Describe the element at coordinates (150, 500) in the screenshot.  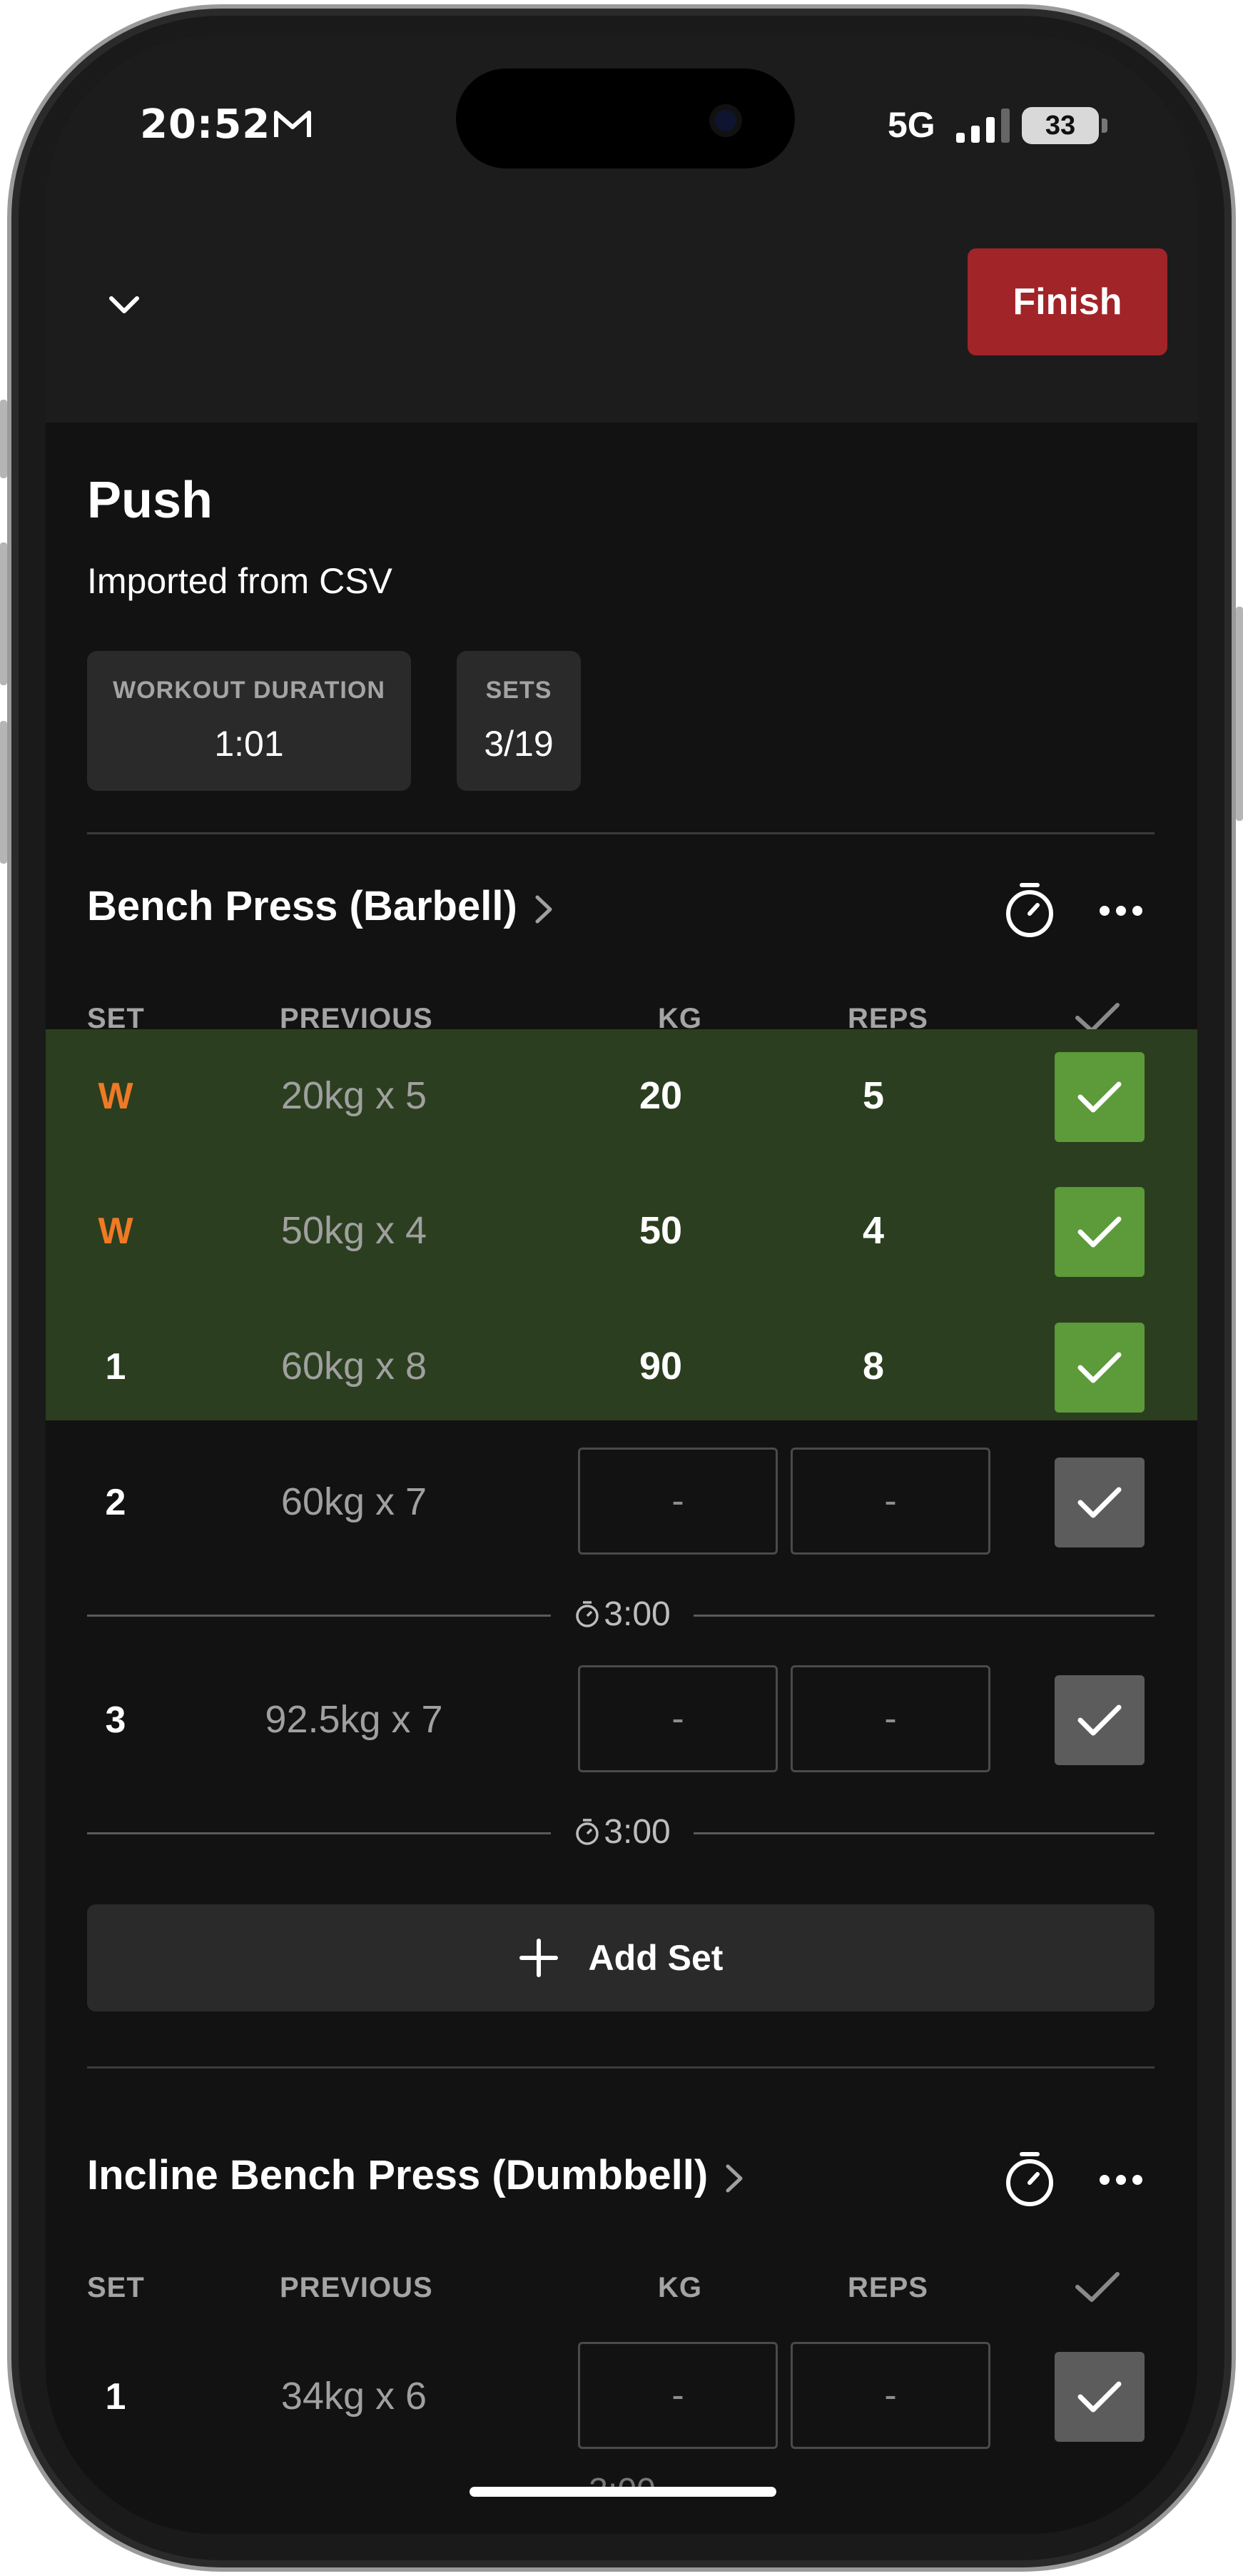
I see `workout-title: Push` at that location.